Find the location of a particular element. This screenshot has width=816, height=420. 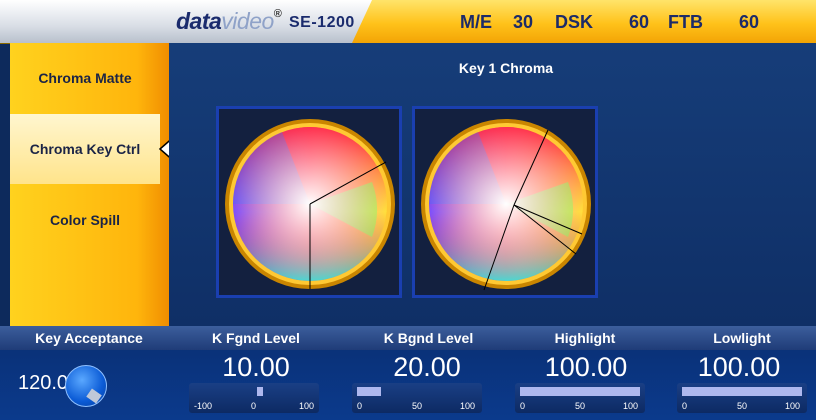

stat-ftb-value: 60 is located at coordinates (749, 22).